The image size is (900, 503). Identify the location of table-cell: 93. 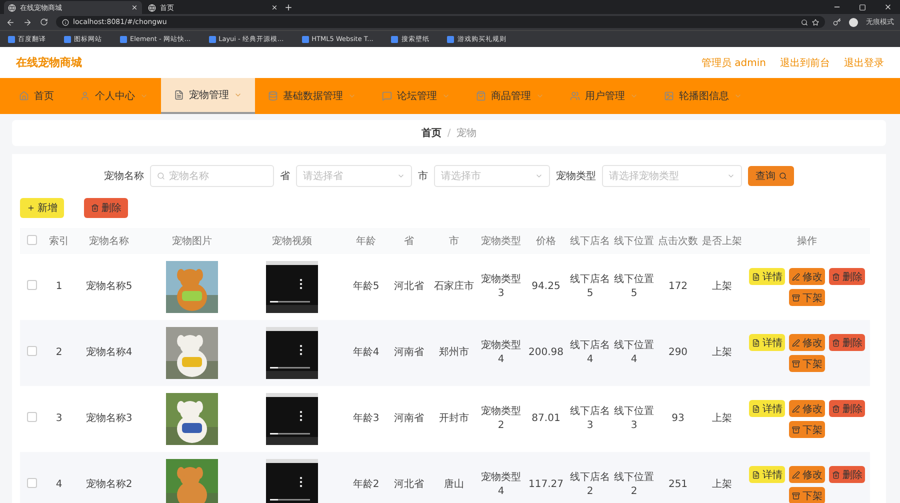
(678, 419).